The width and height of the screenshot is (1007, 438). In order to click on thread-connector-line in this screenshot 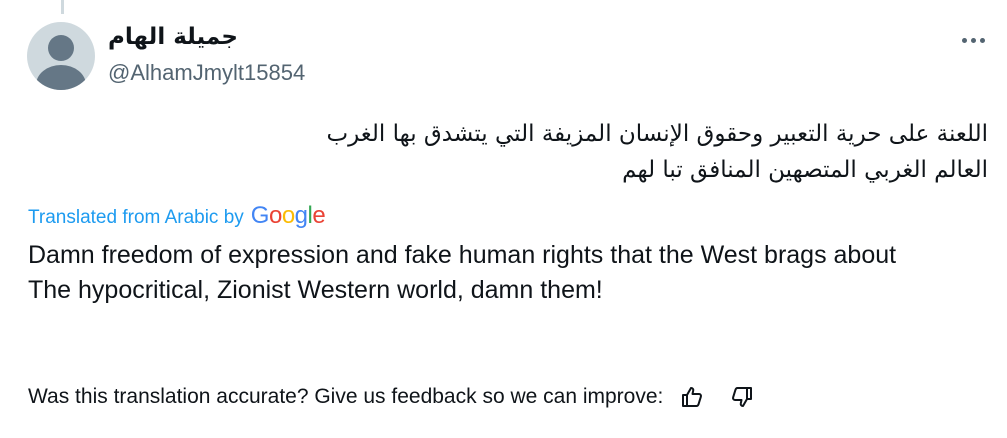, I will do `click(62, 7)`.